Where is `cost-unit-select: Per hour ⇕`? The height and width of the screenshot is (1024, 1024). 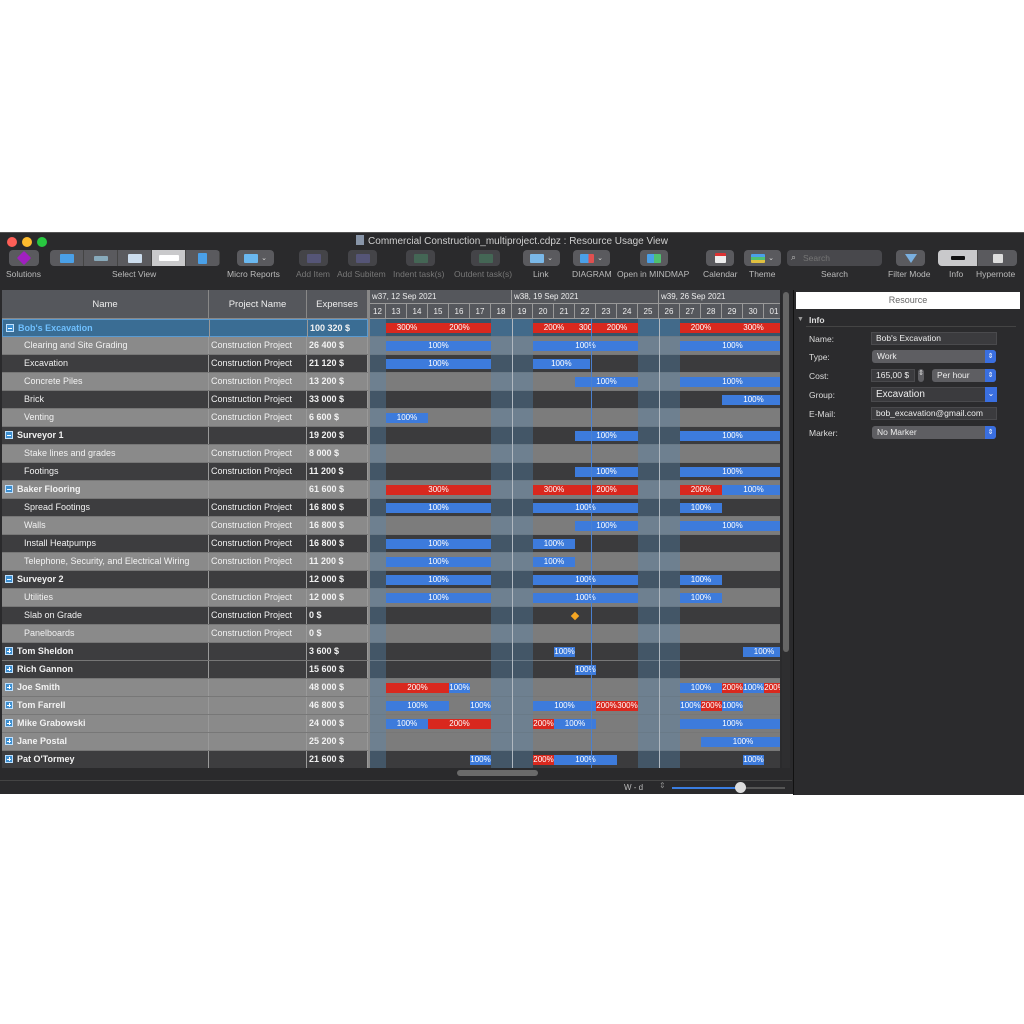
cost-unit-select: Per hour ⇕ is located at coordinates (964, 375).